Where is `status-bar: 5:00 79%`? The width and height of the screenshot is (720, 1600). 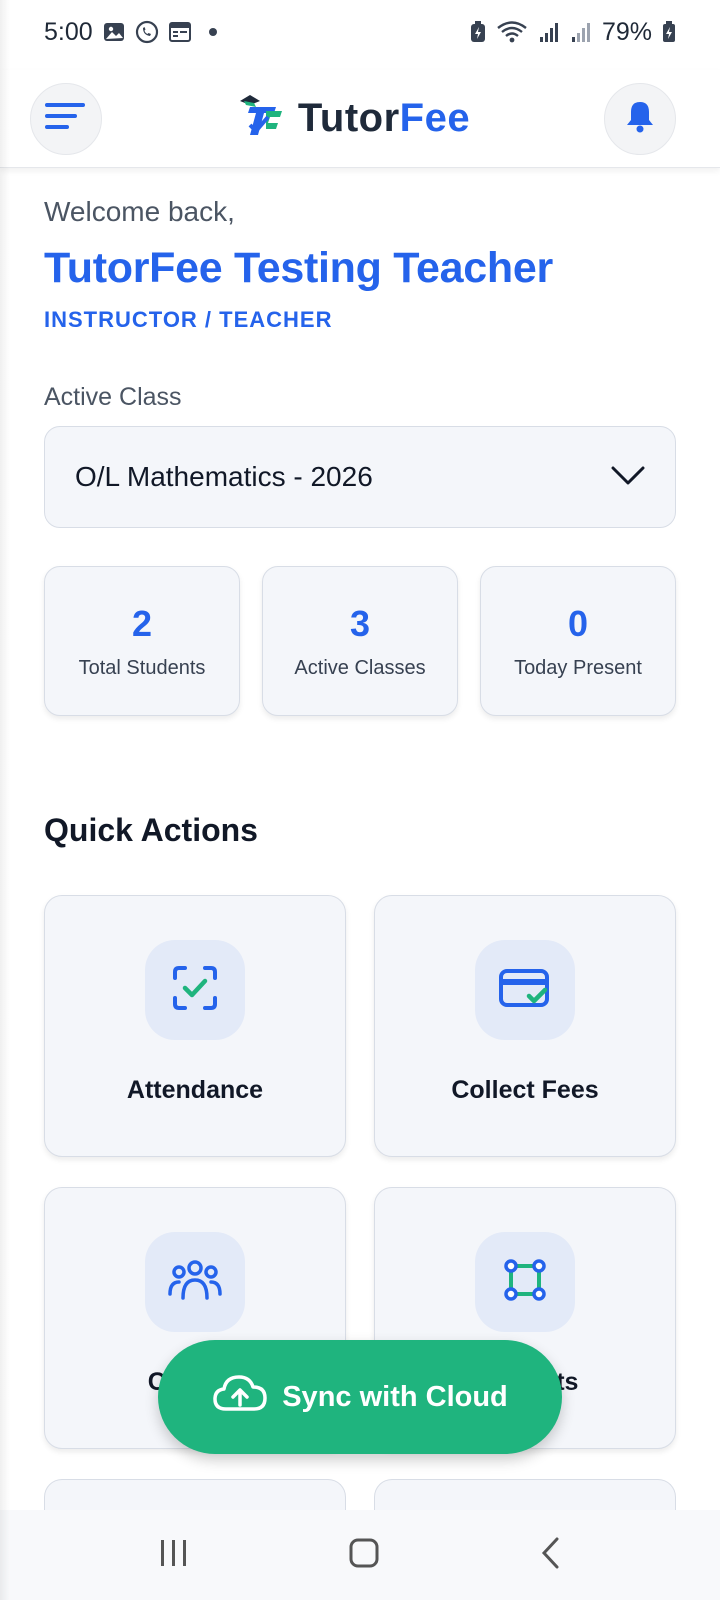 status-bar: 5:00 79% is located at coordinates (360, 32).